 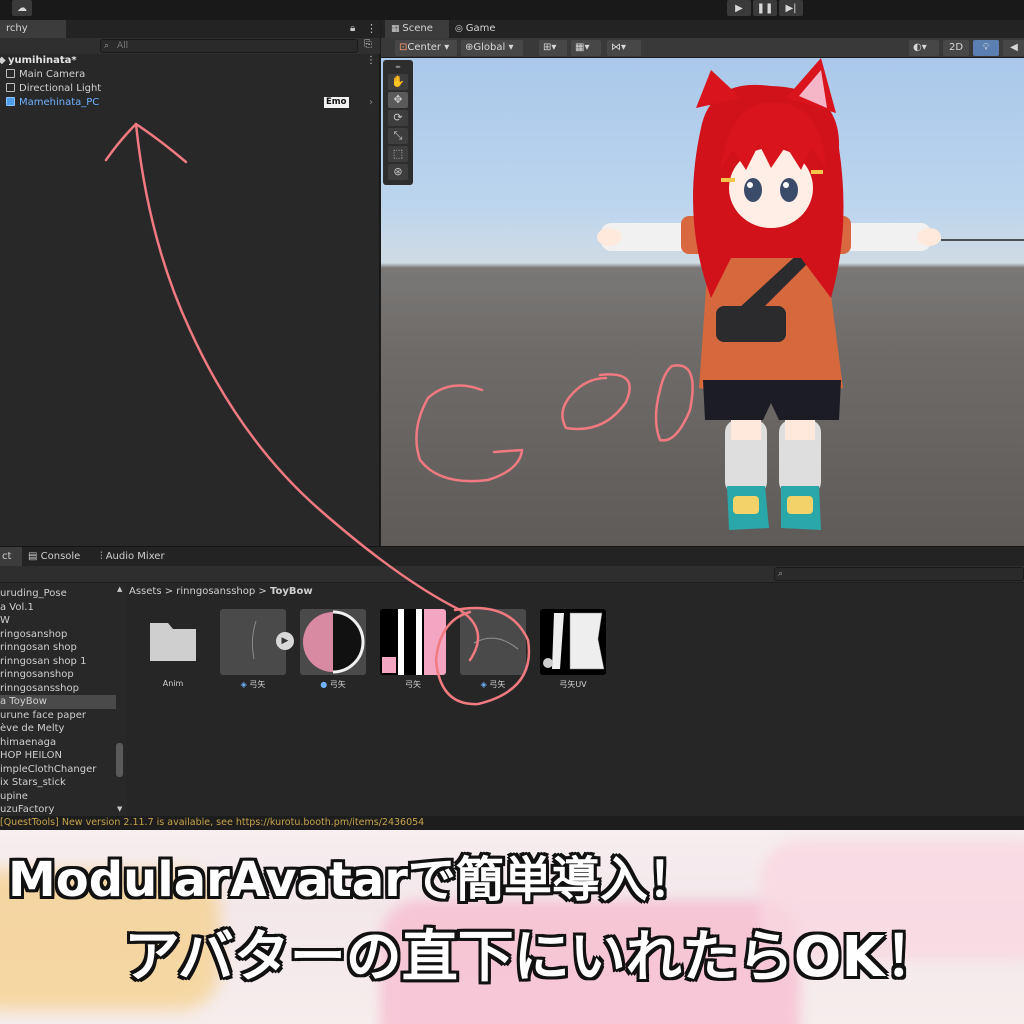 I want to click on tree-item: rinngosansshop, so click(x=58, y=689).